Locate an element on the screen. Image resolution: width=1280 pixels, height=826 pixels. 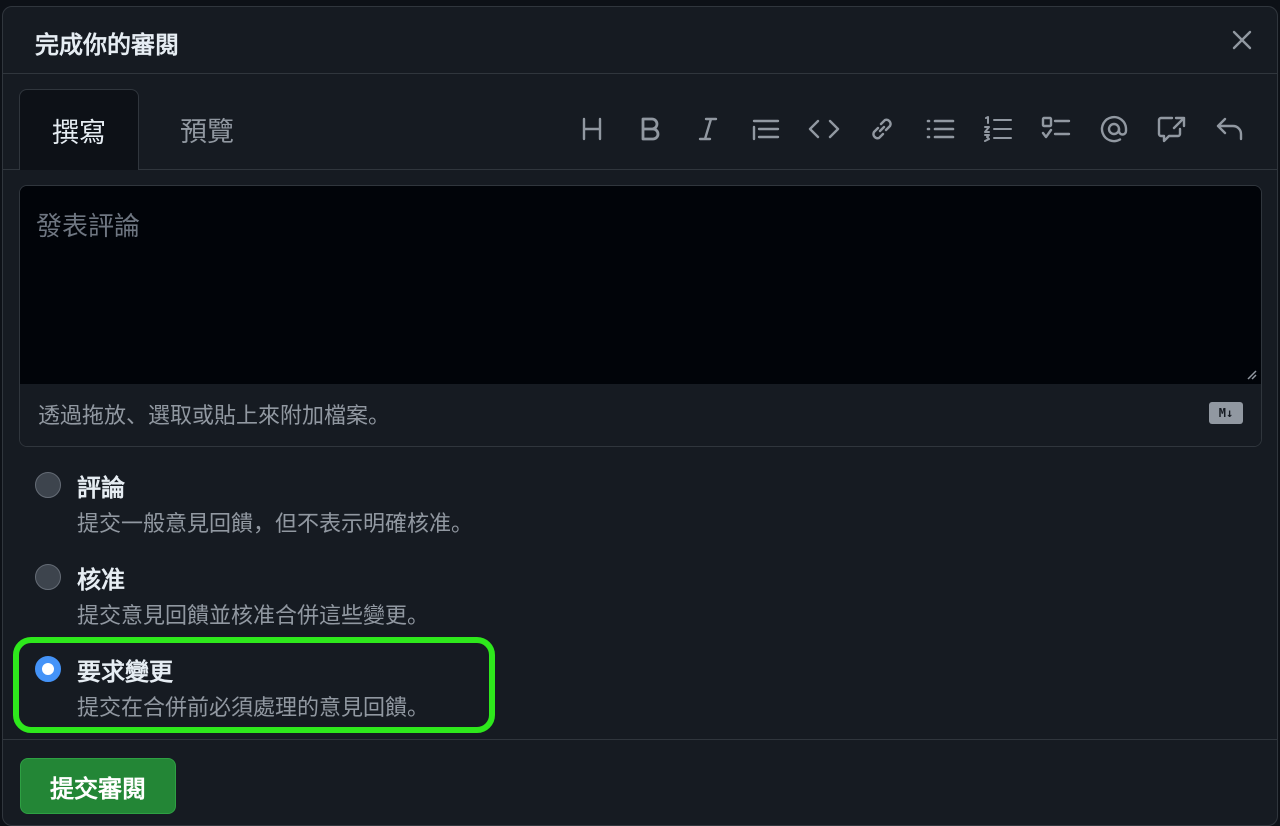
markdown-icon: M↓ is located at coordinates (1226, 413).